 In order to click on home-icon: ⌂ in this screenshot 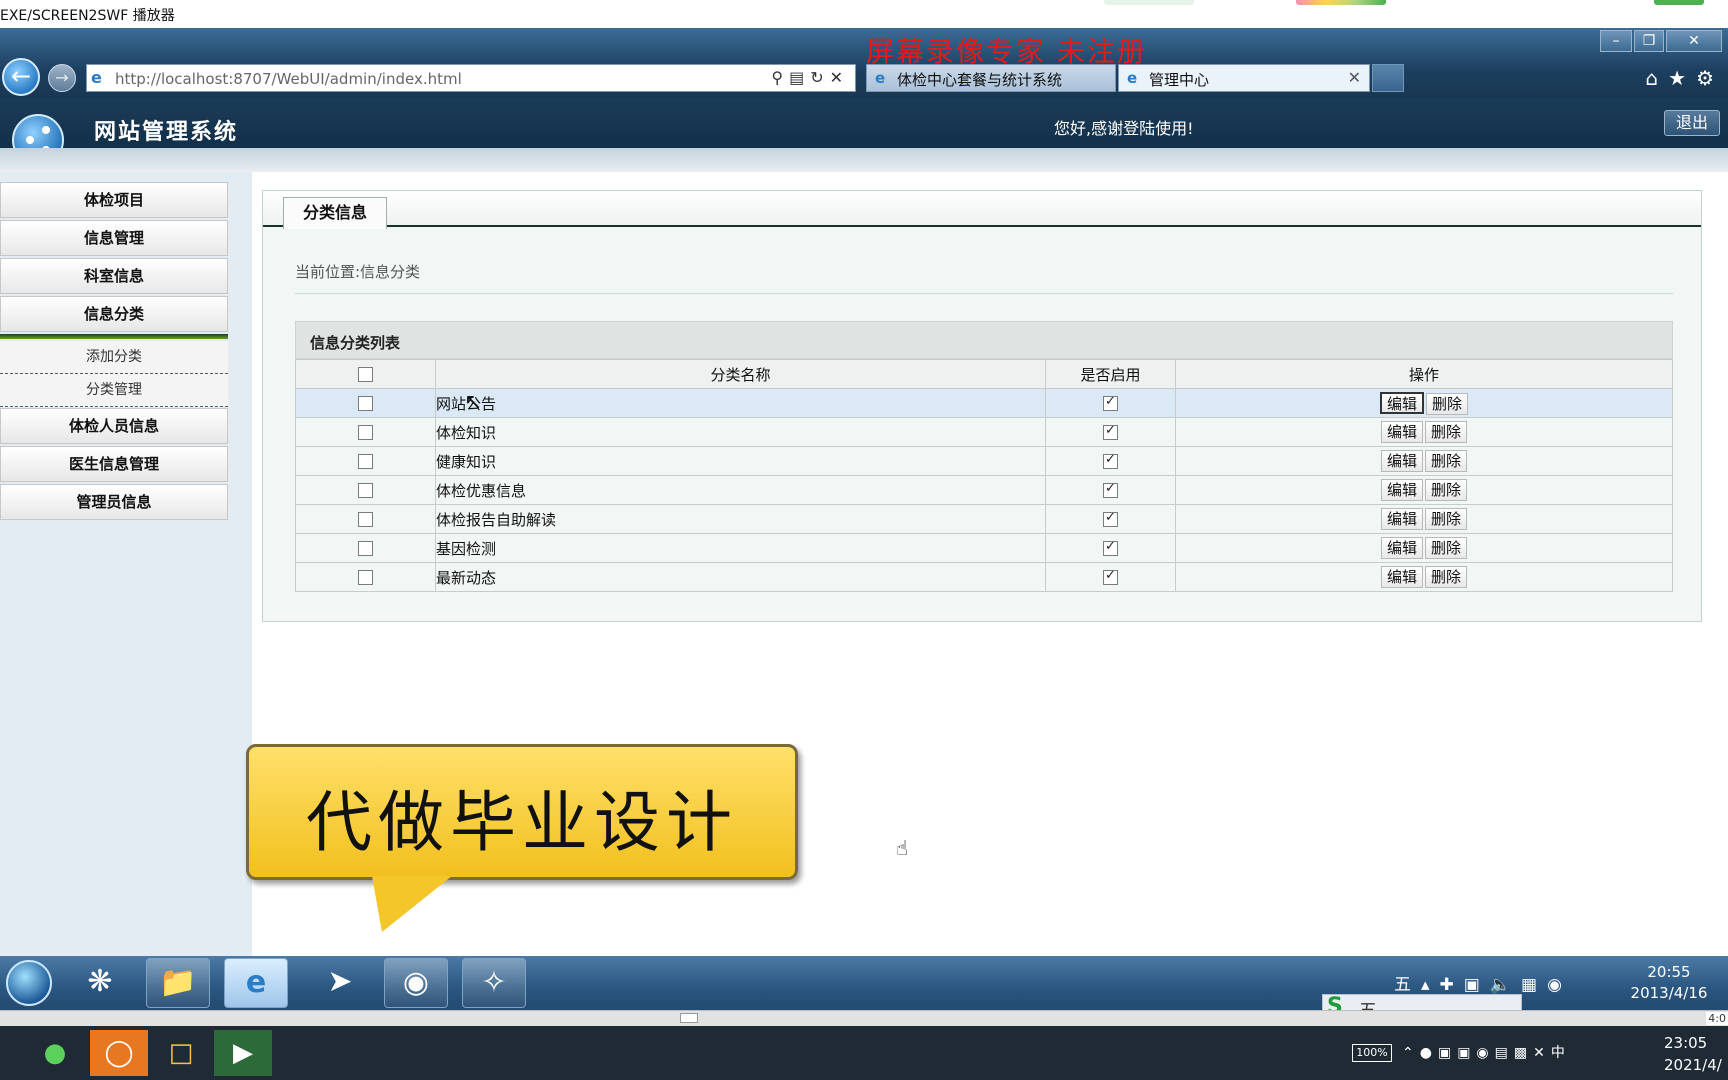, I will do `click(1656, 78)`.